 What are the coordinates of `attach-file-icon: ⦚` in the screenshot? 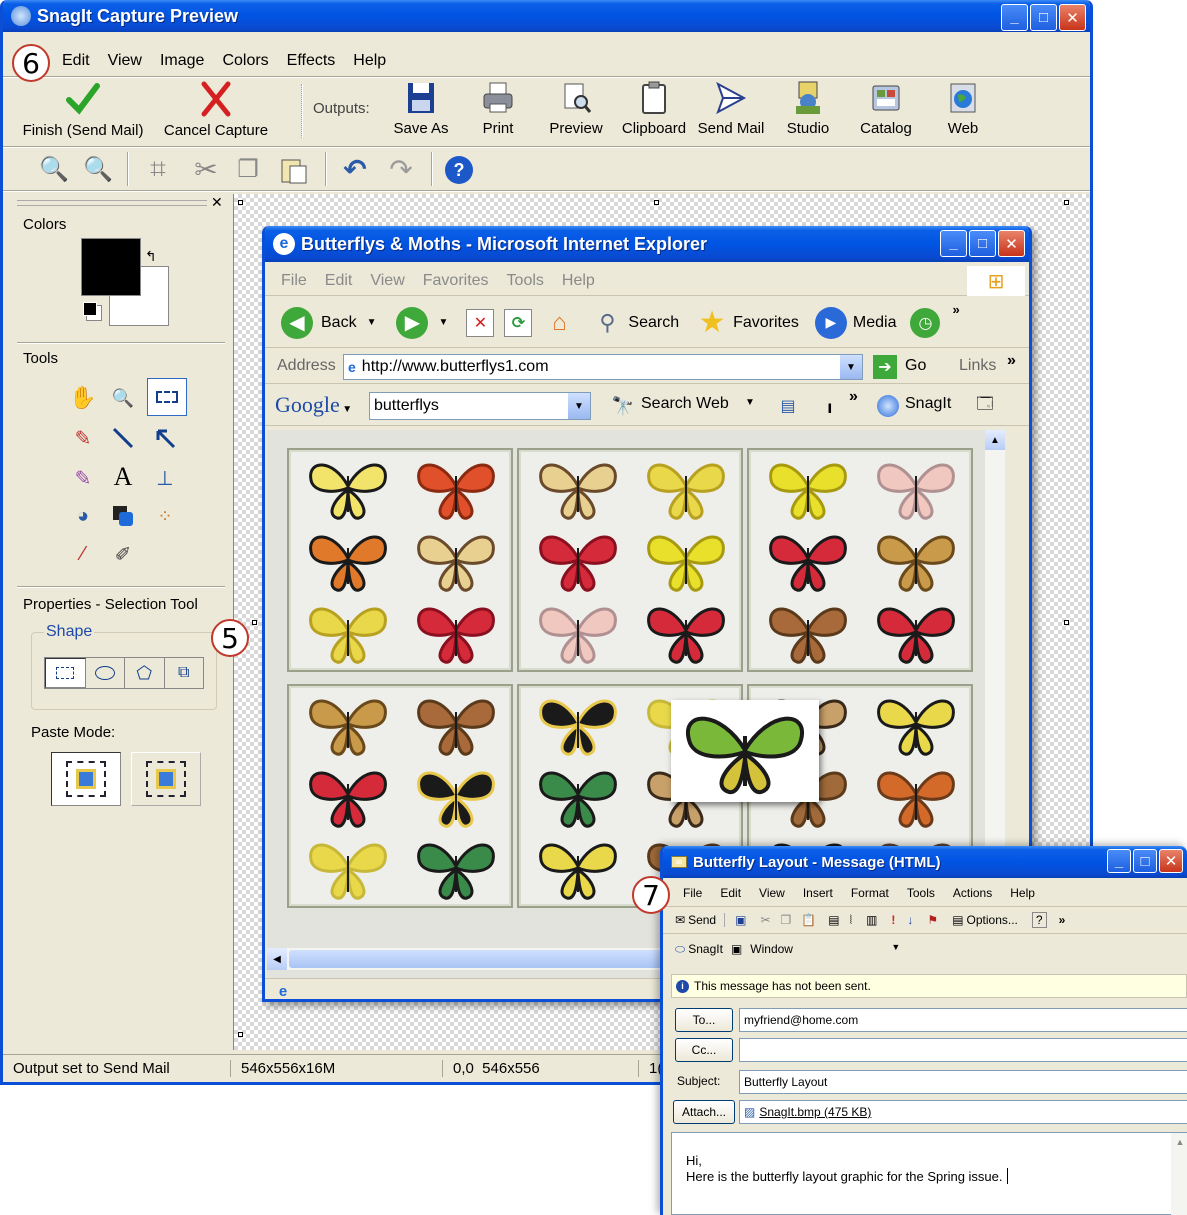 It's located at (851, 920).